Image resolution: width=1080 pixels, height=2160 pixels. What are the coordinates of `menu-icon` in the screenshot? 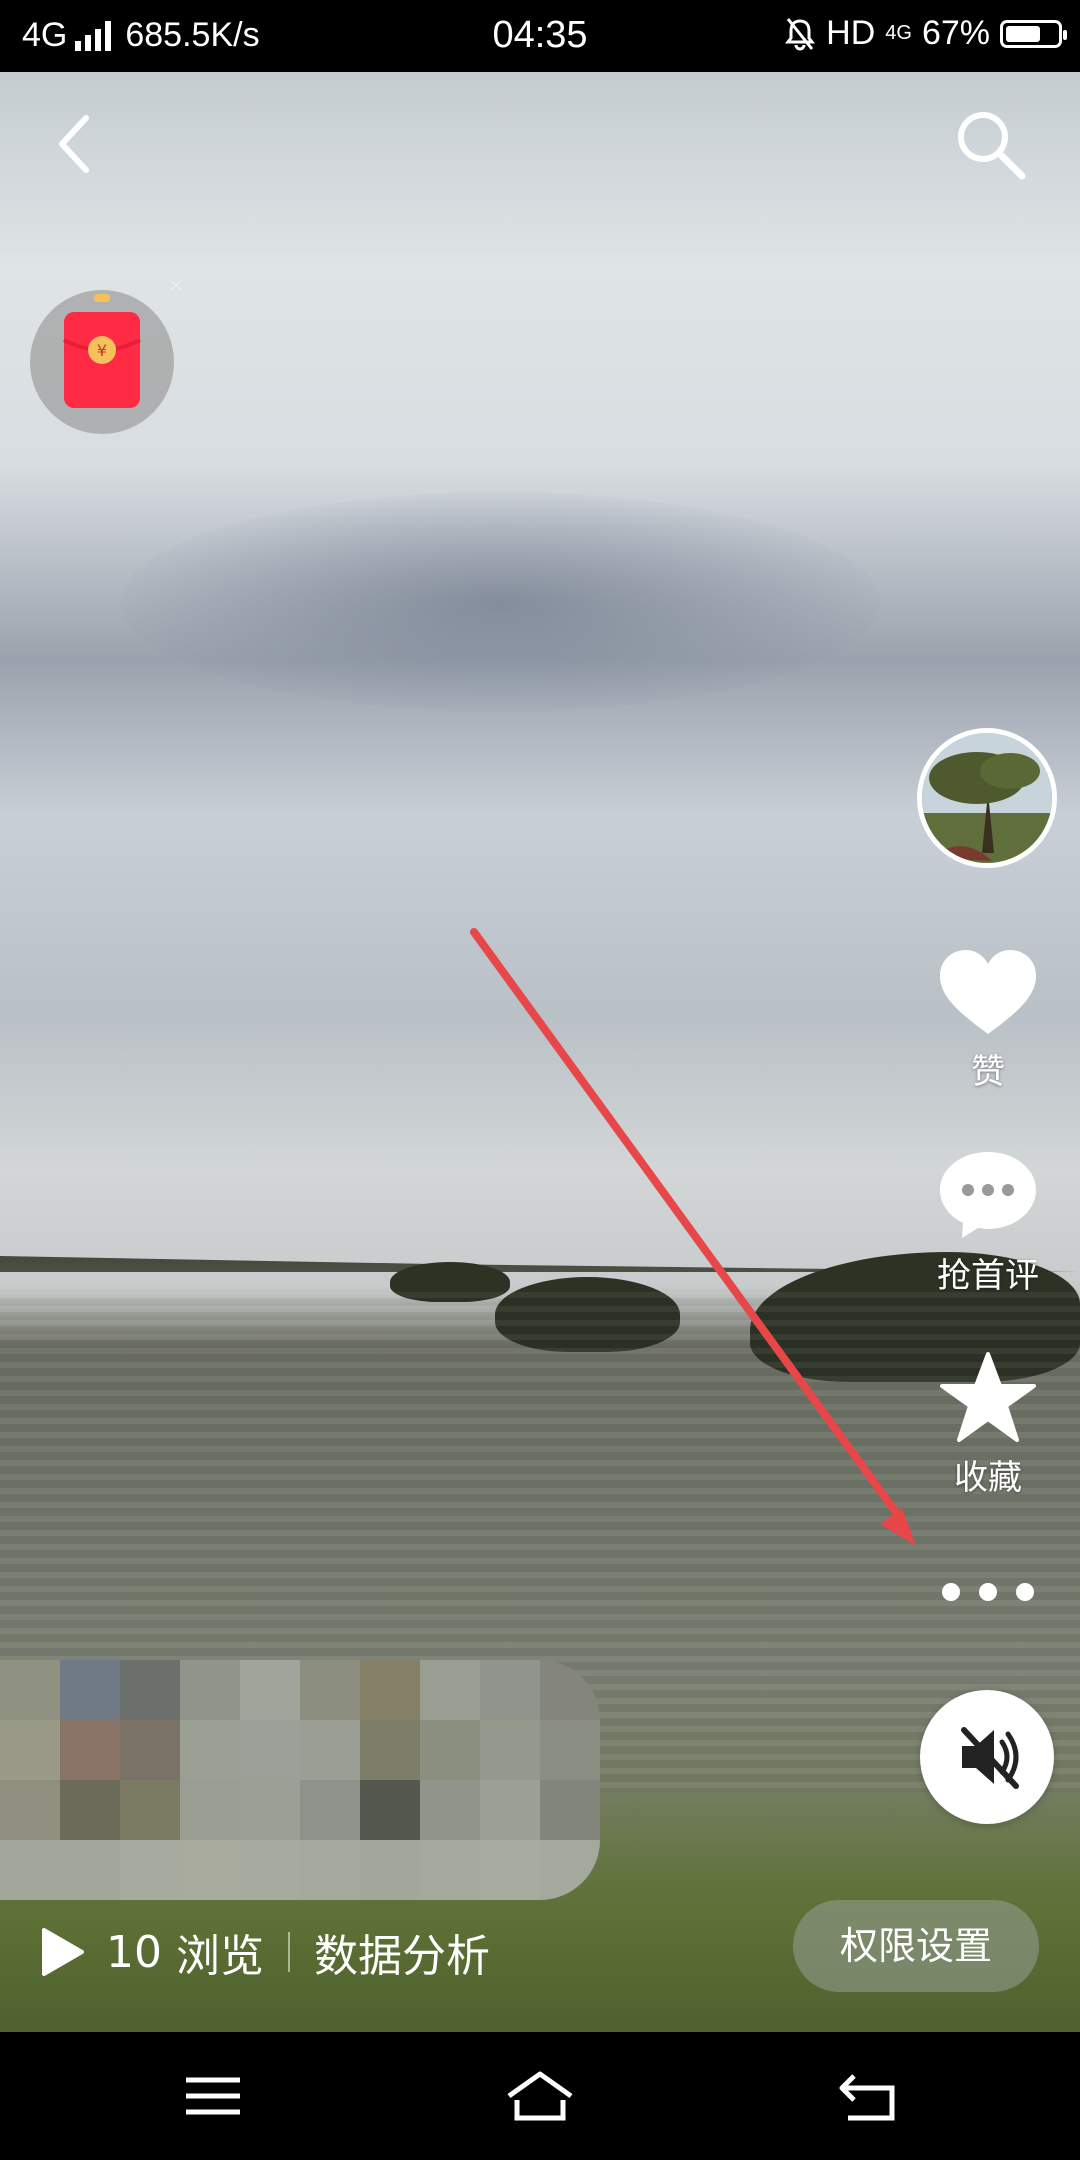 It's located at (213, 2096).